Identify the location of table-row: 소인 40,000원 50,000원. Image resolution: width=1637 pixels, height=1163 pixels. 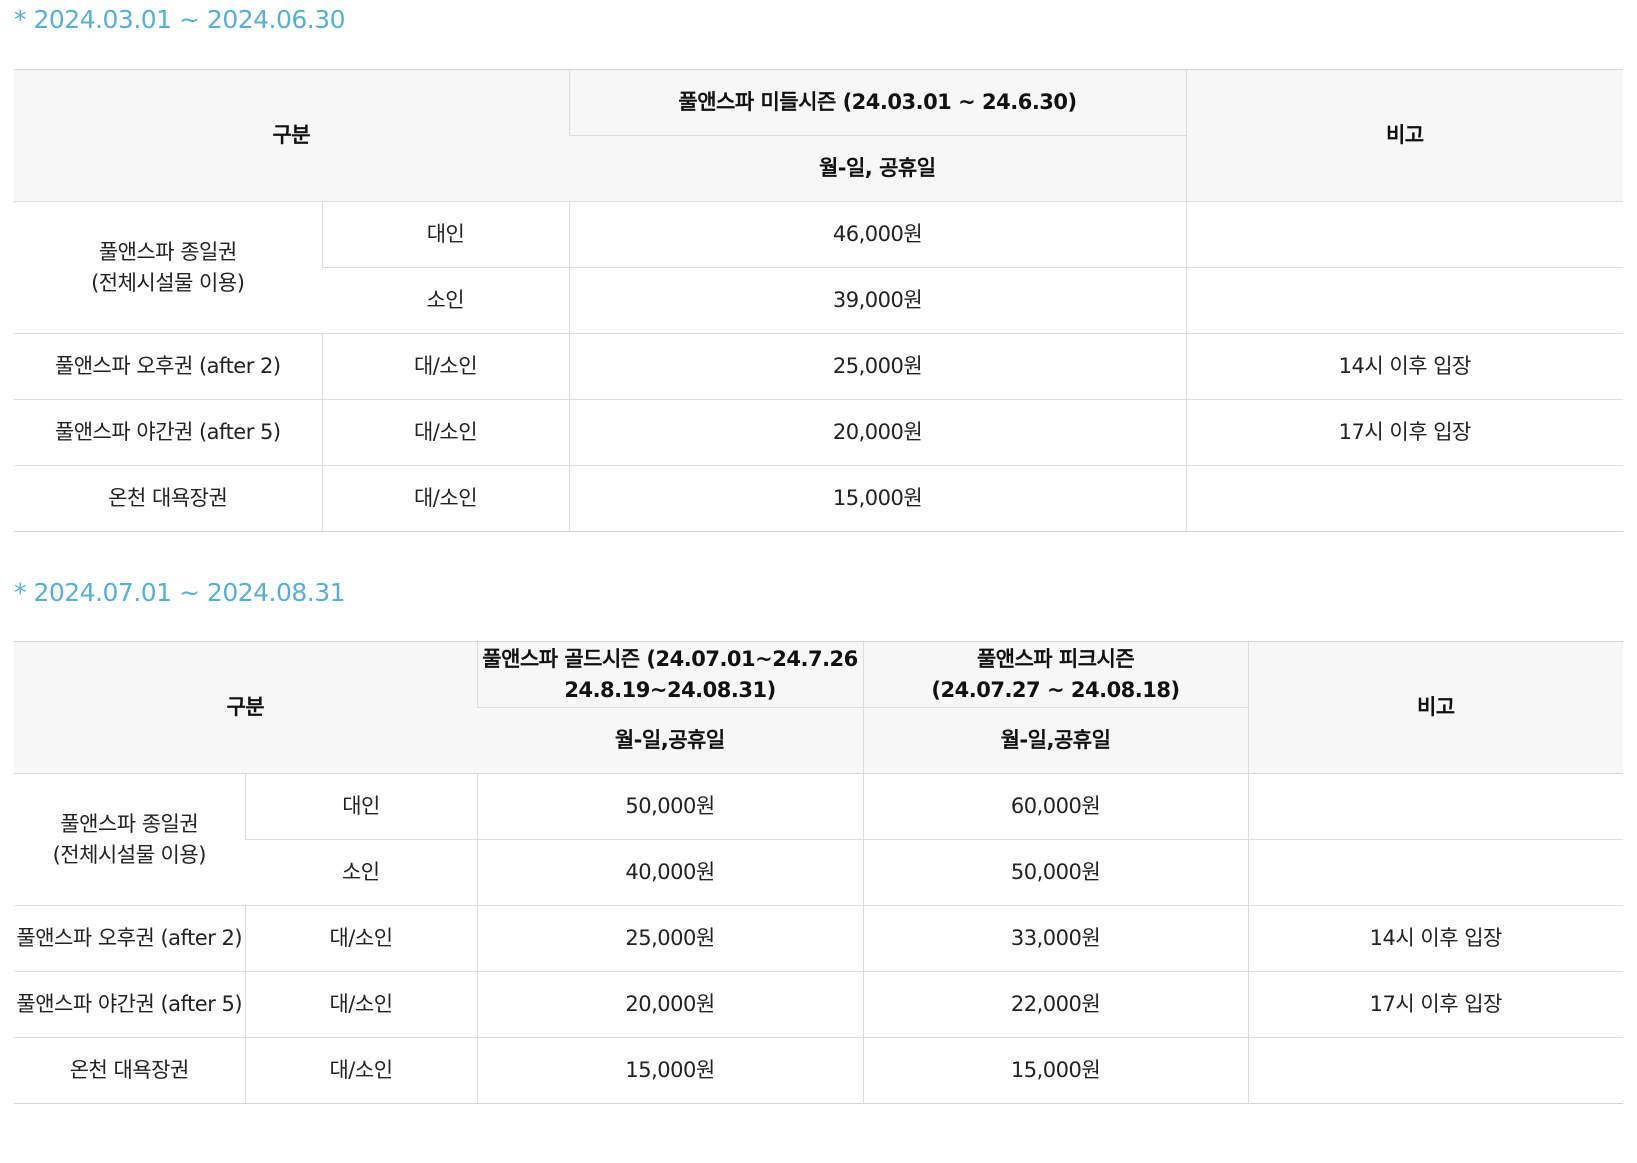
(819, 872).